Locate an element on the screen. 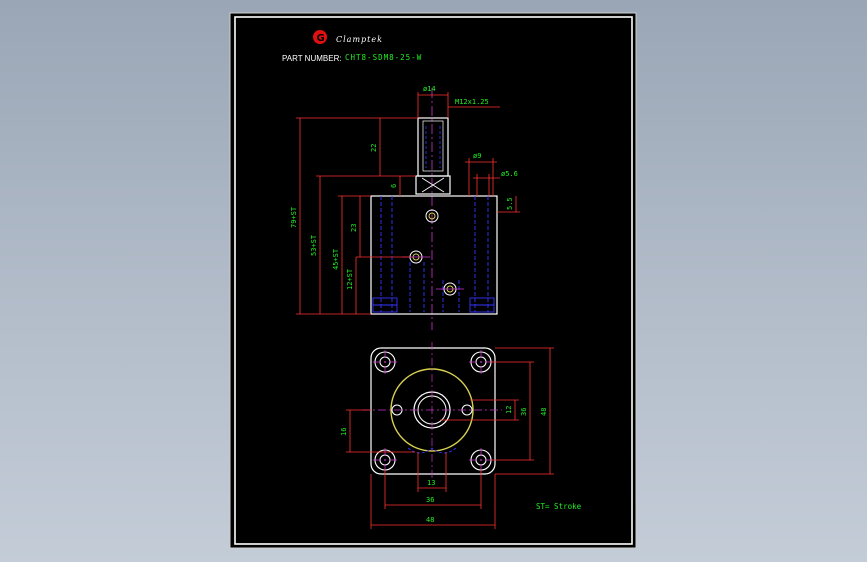 The image size is (867, 562). dim-offset-13: 13 is located at coordinates (431, 483).